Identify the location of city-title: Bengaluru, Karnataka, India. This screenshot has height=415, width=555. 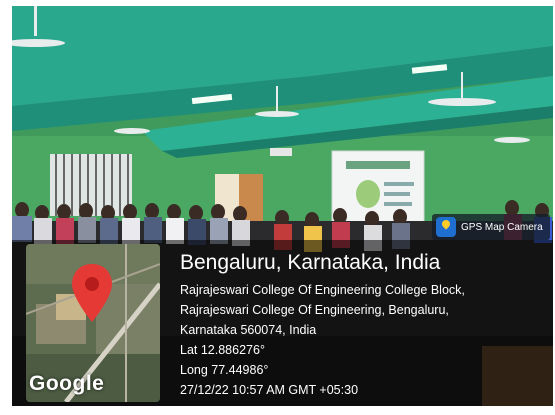
(310, 262).